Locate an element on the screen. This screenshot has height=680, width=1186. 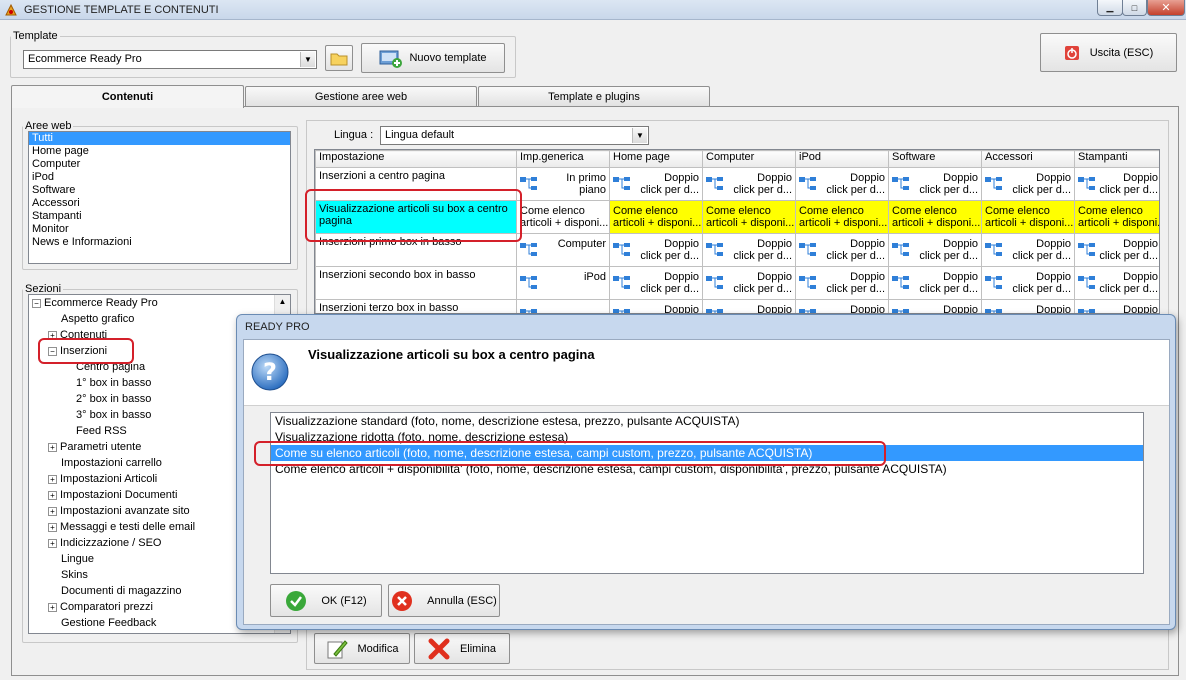
tree-node: + Parametri utente is located at coordinates (94, 447).